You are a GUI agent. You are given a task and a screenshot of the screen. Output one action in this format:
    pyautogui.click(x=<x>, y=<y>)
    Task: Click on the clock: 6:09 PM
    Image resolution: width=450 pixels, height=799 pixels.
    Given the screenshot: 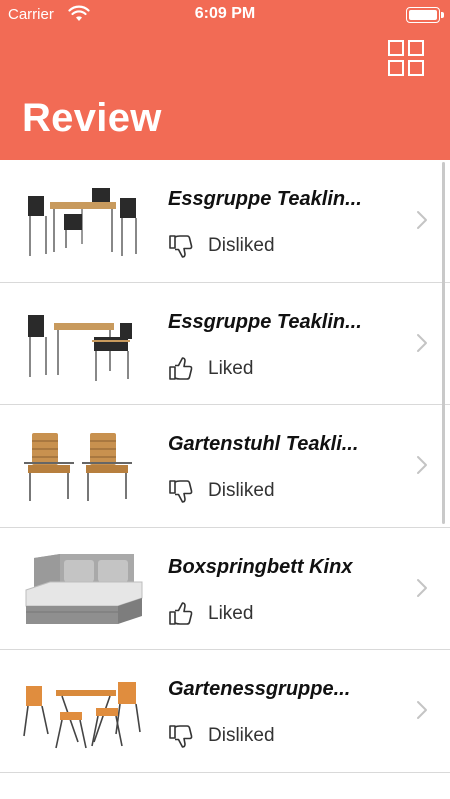 What is the action you would take?
    pyautogui.click(x=225, y=13)
    